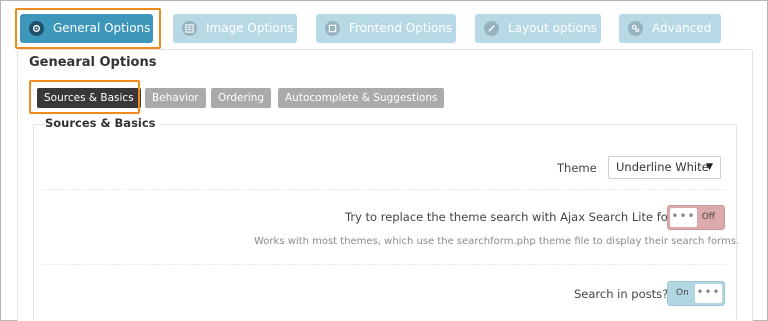  What do you see at coordinates (175, 98) in the screenshot?
I see `subtab-behavior: Behavior` at bounding box center [175, 98].